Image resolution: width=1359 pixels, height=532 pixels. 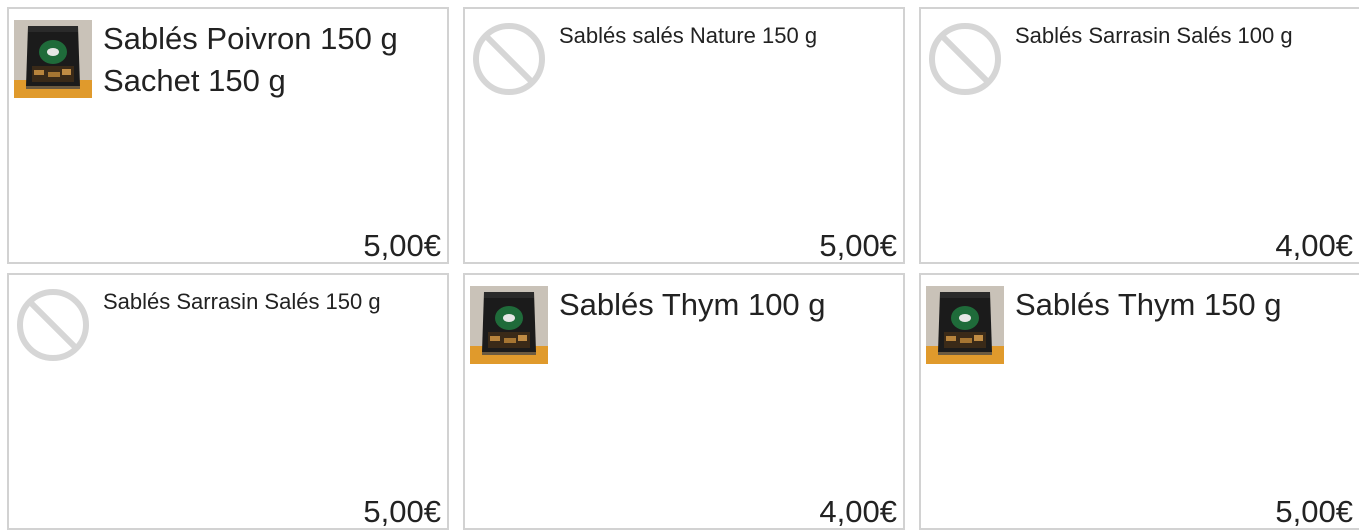 What do you see at coordinates (688, 35) in the screenshot?
I see `product-title-line: Sablés salés Nature 150 g` at bounding box center [688, 35].